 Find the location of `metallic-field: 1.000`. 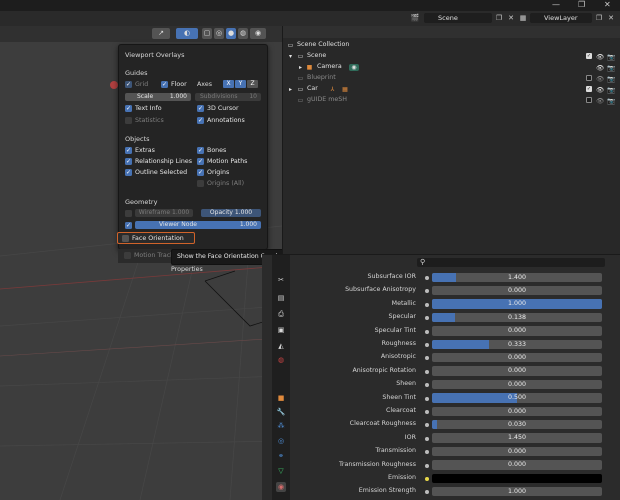

metallic-field: 1.000 is located at coordinates (517, 304).